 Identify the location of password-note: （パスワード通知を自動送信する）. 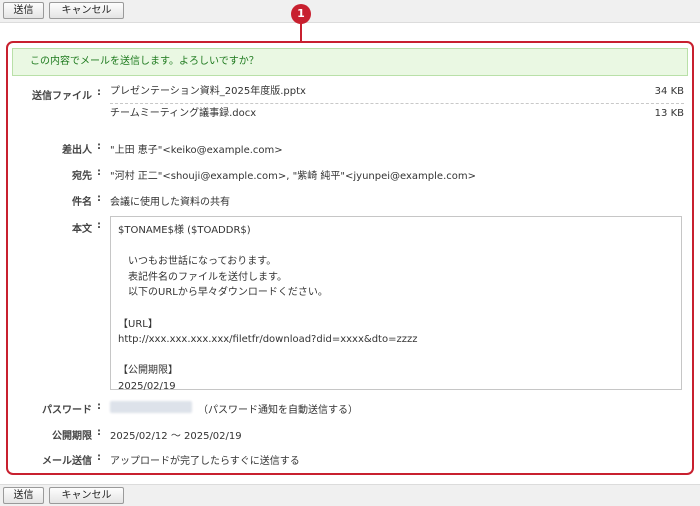
(278, 410).